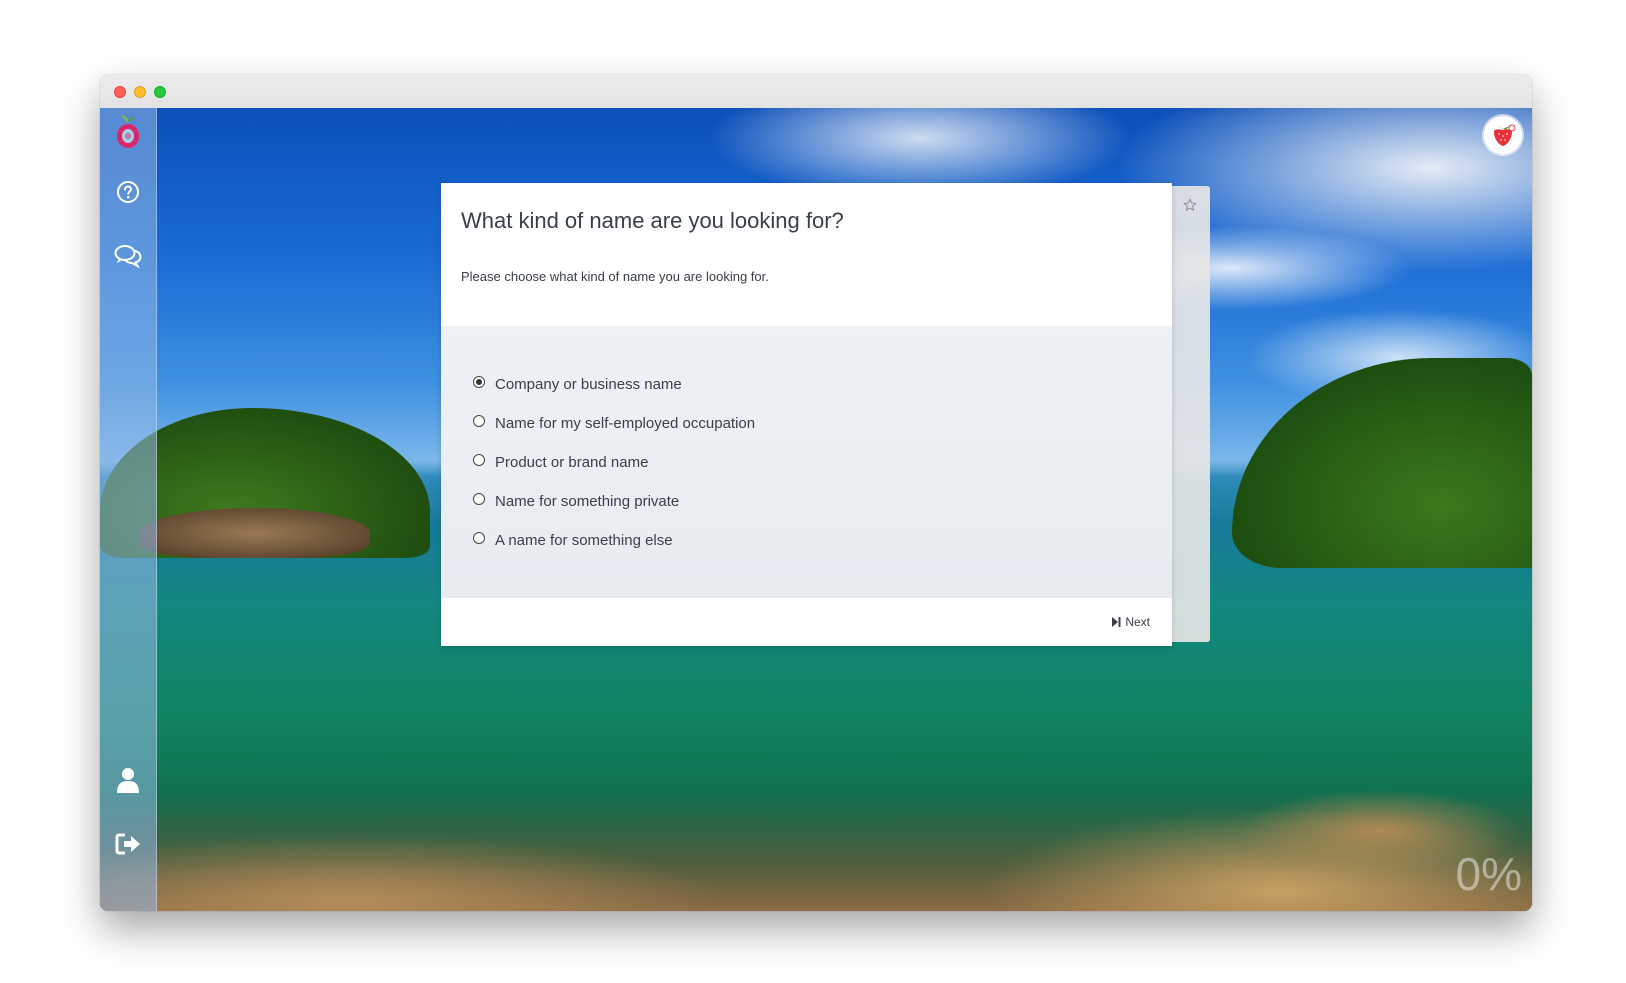 The image size is (1626, 983). Describe the element at coordinates (1382, 463) in the screenshot. I see `background-hill-right` at that location.